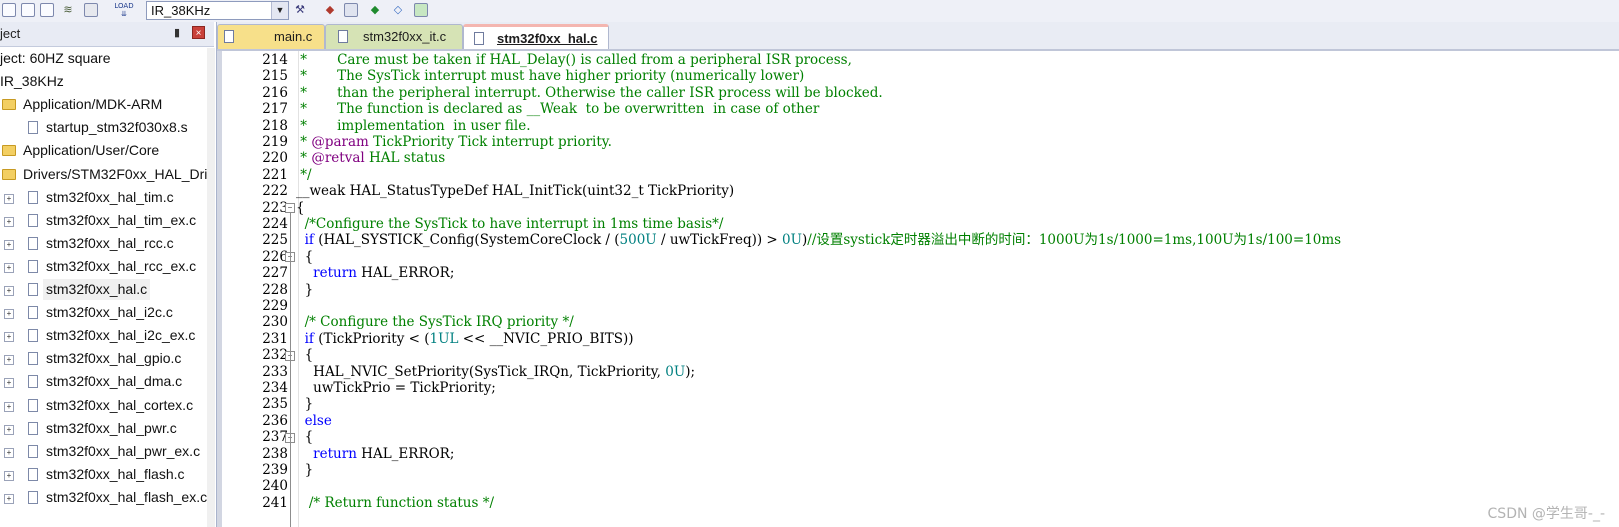  I want to click on copy-icon, so click(351, 10).